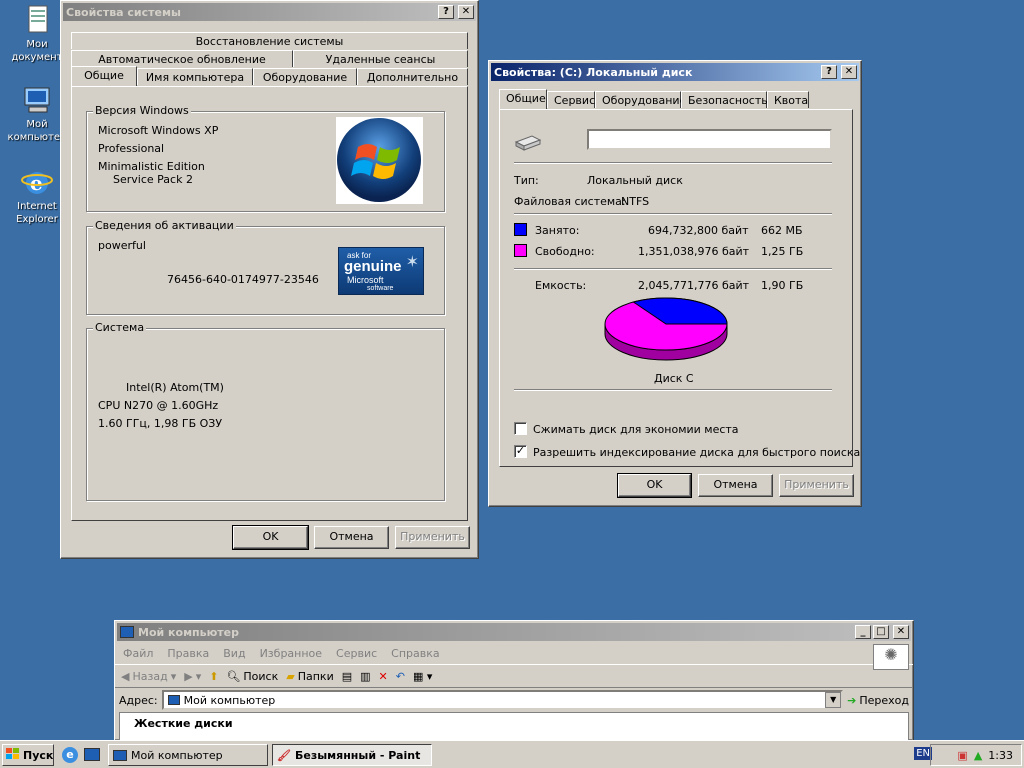  What do you see at coordinates (724, 99) in the screenshot?
I see `tab-security: Безопасность` at bounding box center [724, 99].